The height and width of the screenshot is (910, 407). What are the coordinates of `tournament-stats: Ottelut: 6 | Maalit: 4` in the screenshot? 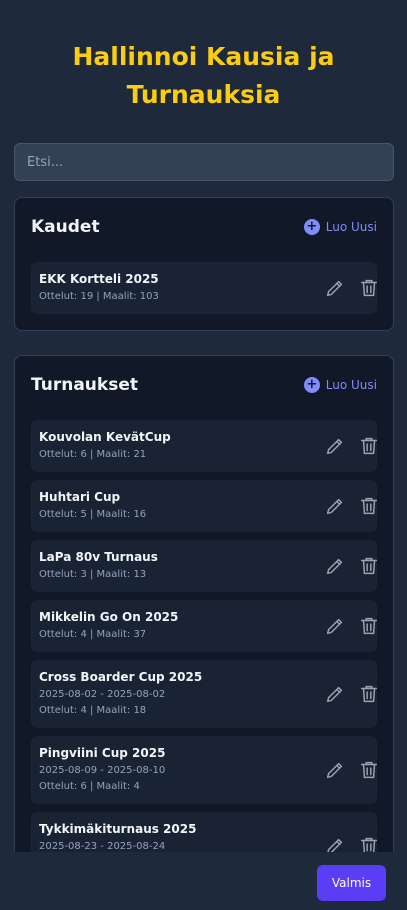 It's located at (89, 786).